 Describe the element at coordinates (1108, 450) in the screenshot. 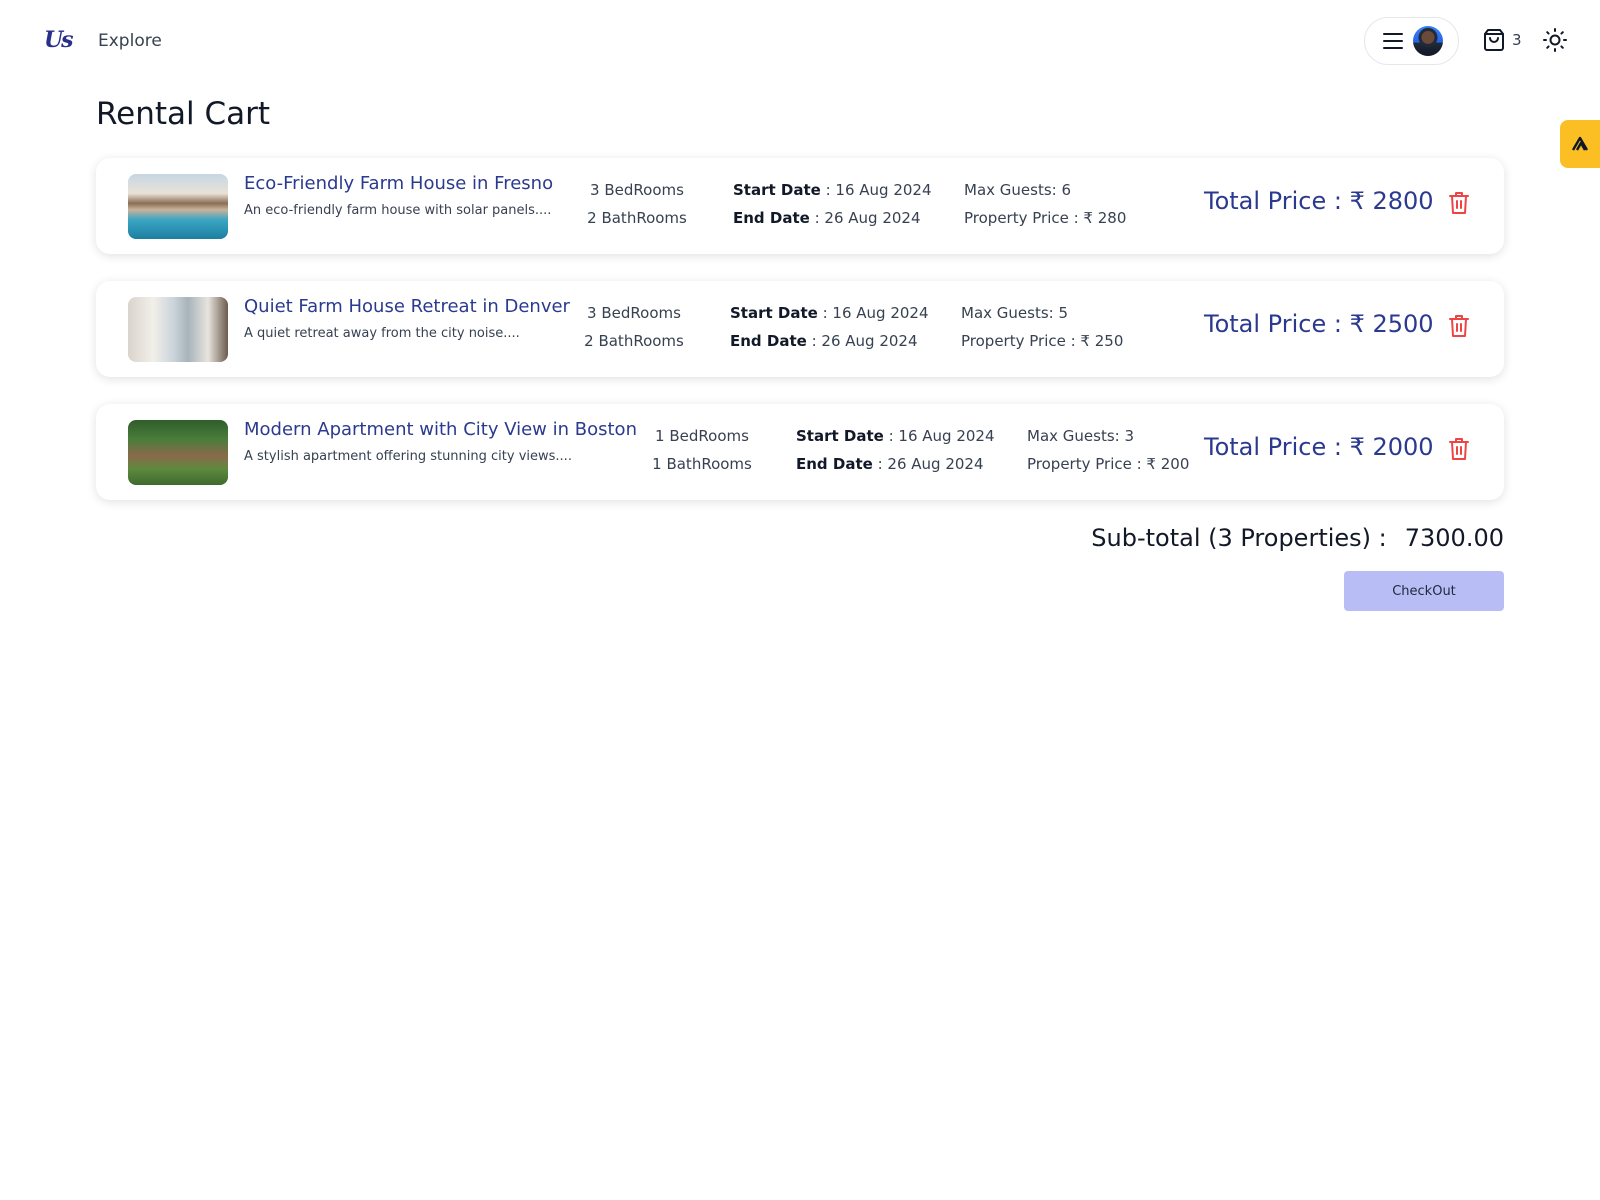

I see `guest-info: Max Guests: 3 Property Price : ₹ 200` at that location.